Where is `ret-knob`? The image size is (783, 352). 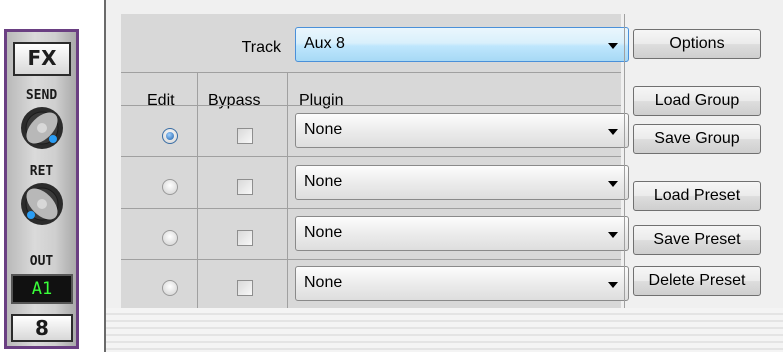 ret-knob is located at coordinates (42, 204).